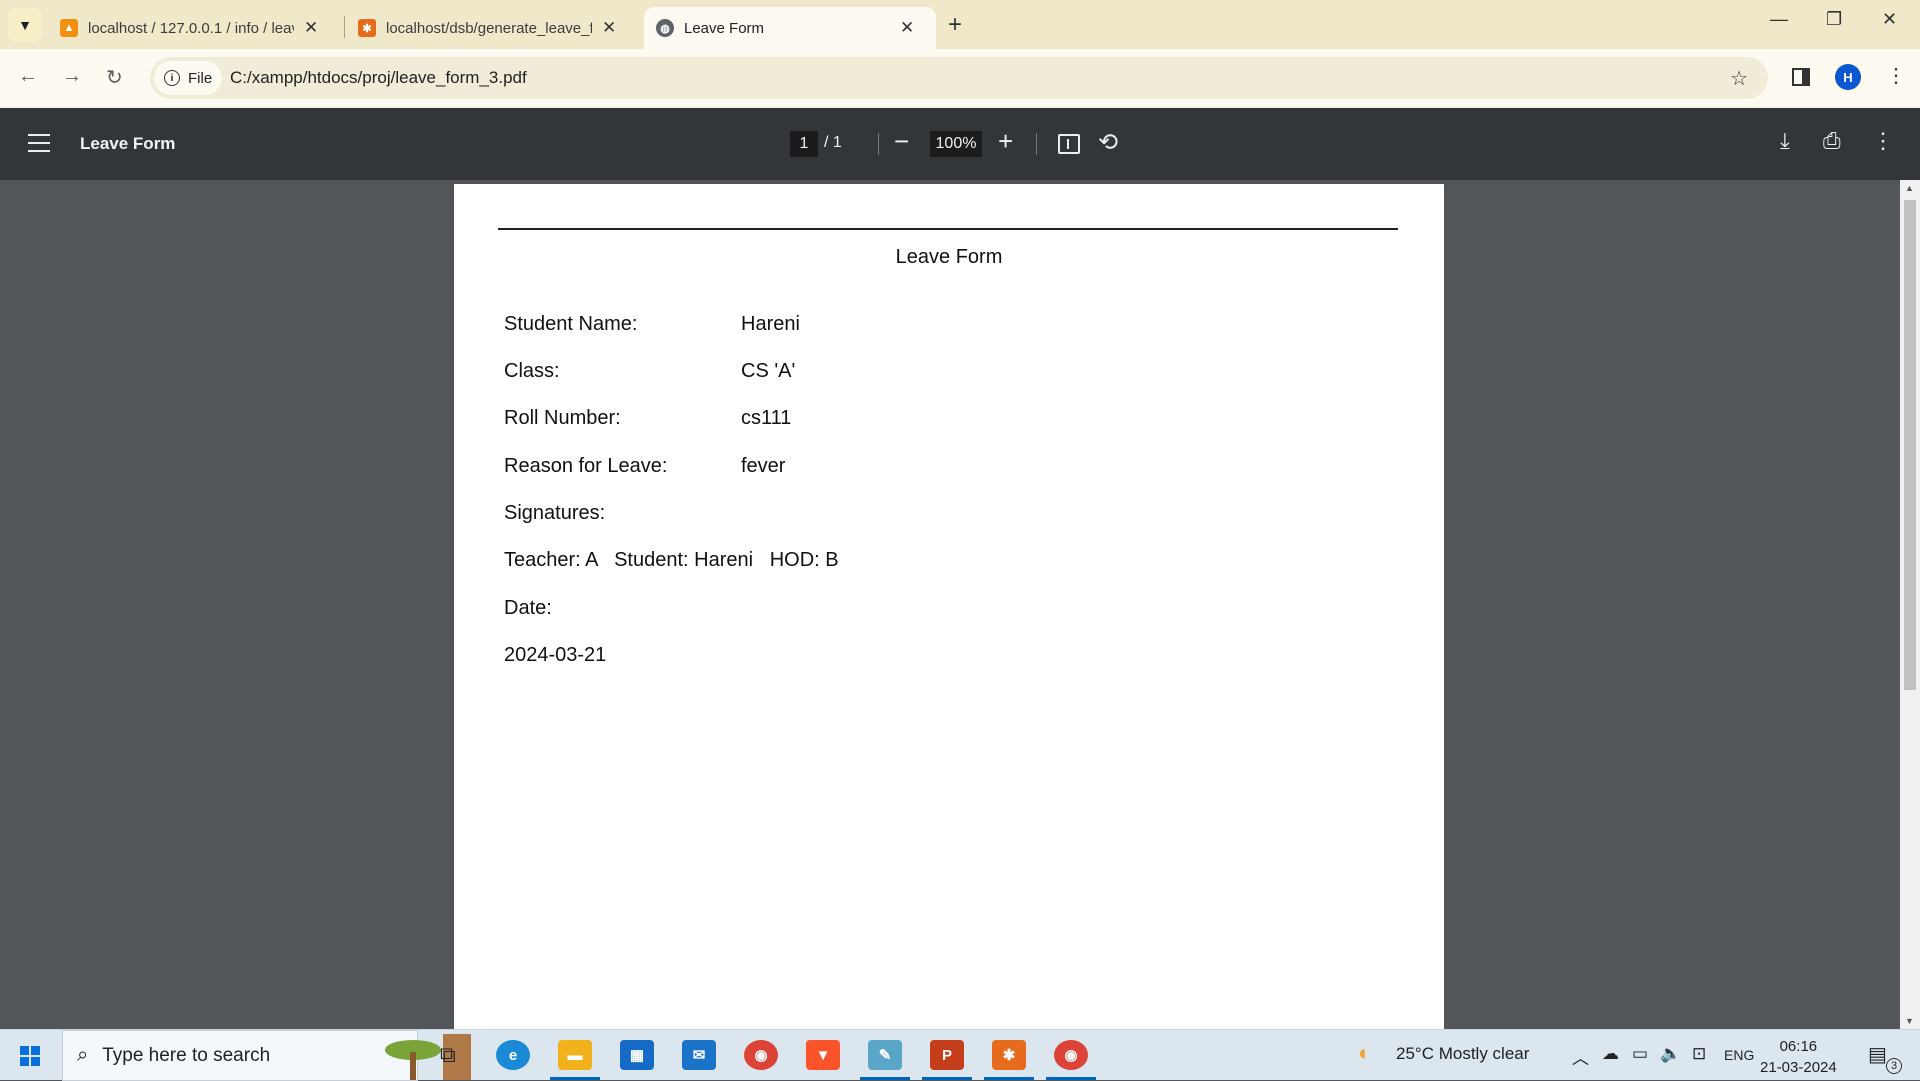 The width and height of the screenshot is (1920, 1081). What do you see at coordinates (1798, 1057) in the screenshot?
I see `system-clock: 06:16 21-03-2024` at bounding box center [1798, 1057].